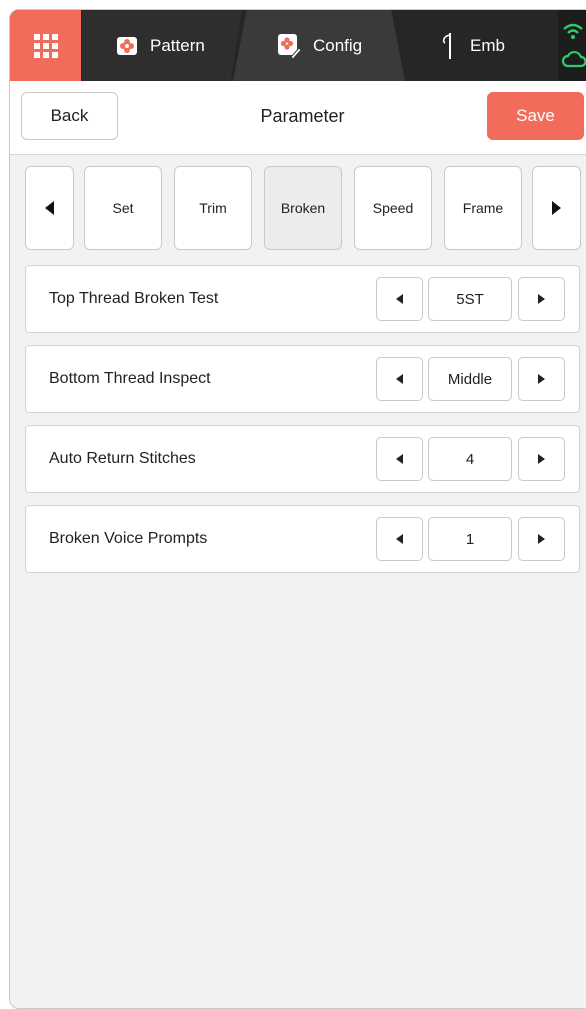  Describe the element at coordinates (573, 61) in the screenshot. I see `cloud-icon` at that location.